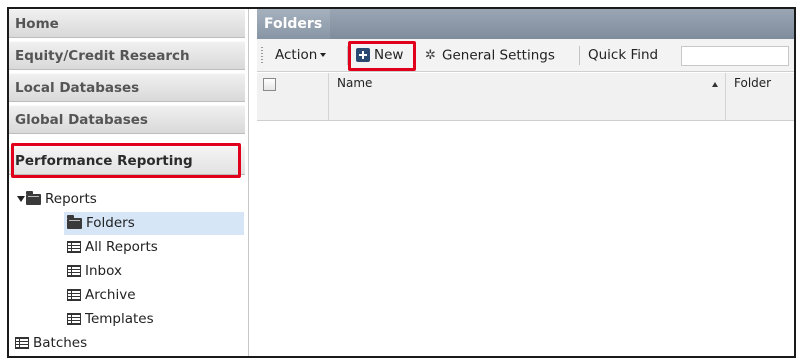 This screenshot has width=802, height=364. I want to click on action-label: Action, so click(296, 55).